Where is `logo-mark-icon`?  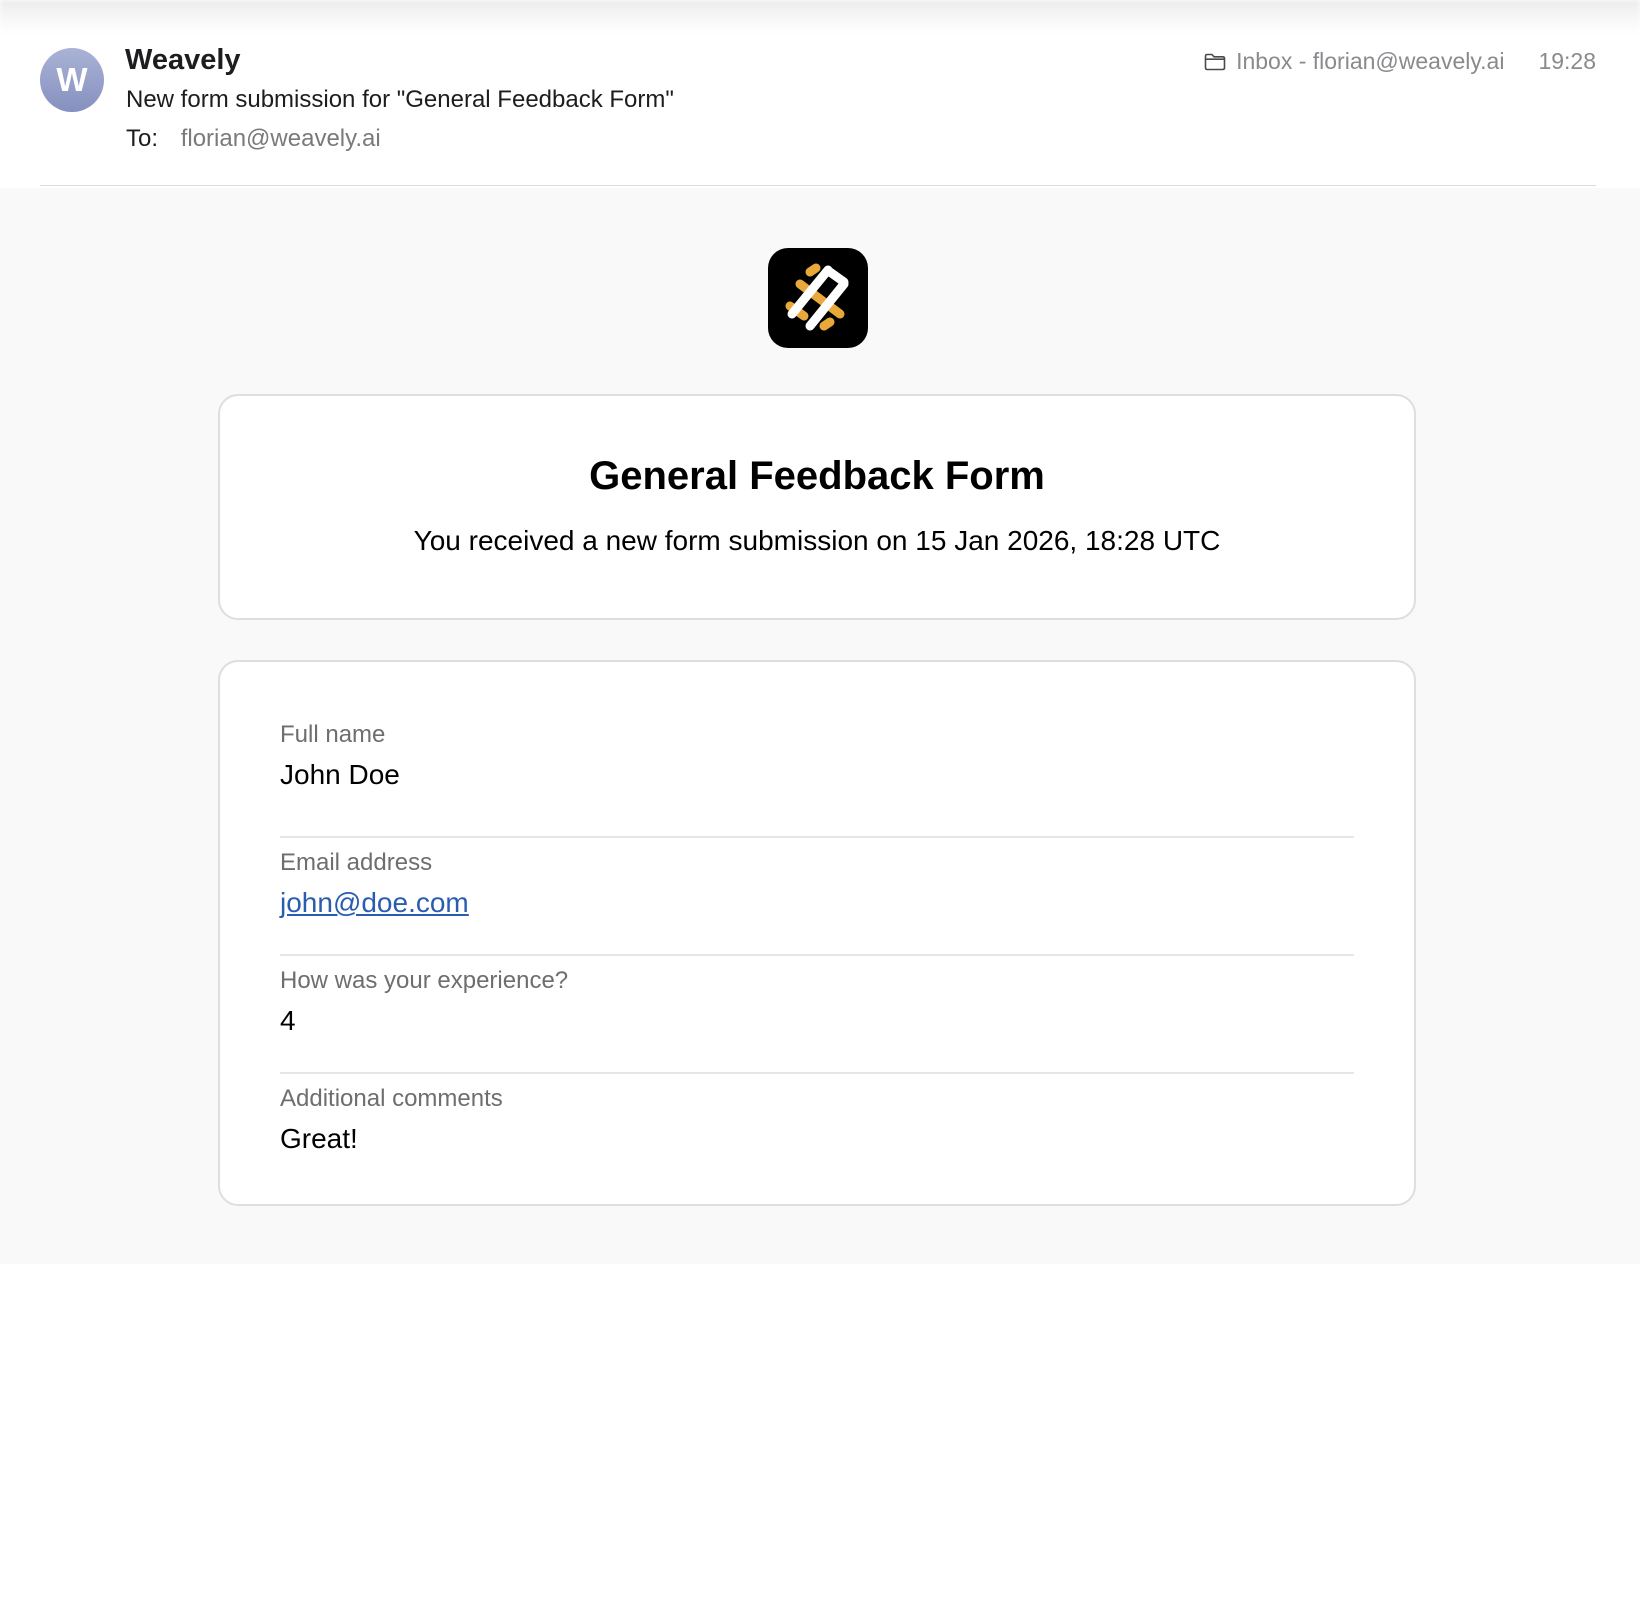
logo-mark-icon is located at coordinates (817, 297).